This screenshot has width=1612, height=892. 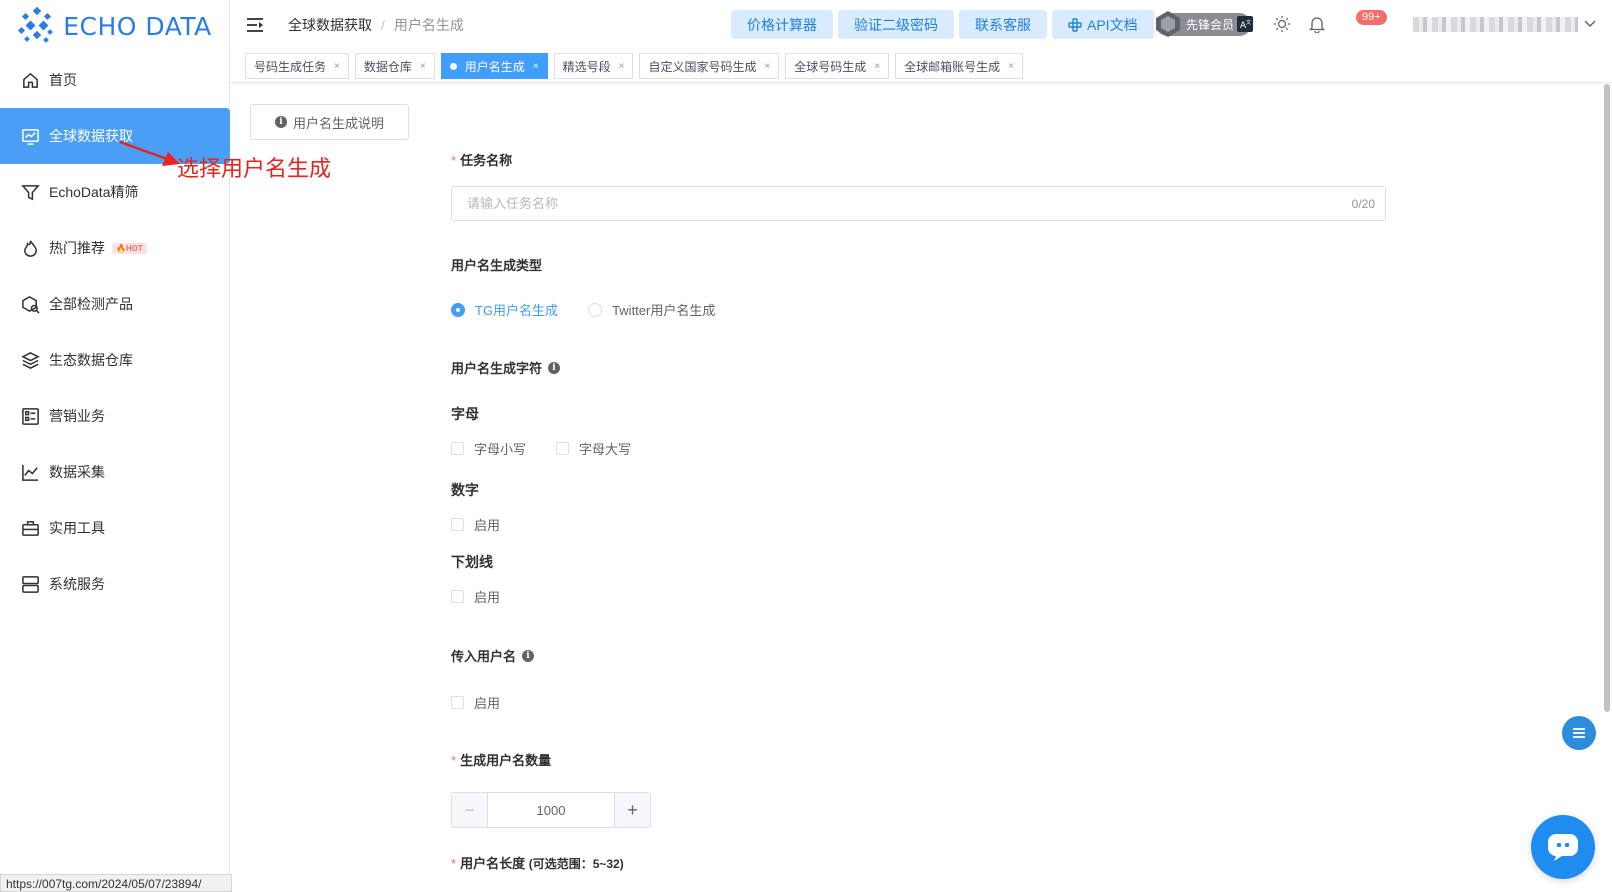 I want to click on sidebar-item-4: 全部检测产品, so click(x=114, y=304).